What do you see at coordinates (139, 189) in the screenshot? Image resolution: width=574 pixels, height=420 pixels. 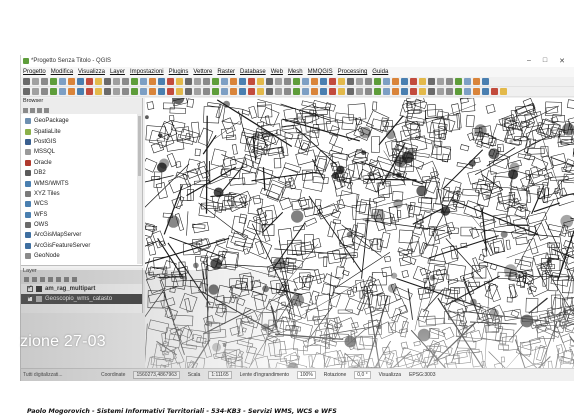 I see `browser-scrollbar` at bounding box center [139, 189].